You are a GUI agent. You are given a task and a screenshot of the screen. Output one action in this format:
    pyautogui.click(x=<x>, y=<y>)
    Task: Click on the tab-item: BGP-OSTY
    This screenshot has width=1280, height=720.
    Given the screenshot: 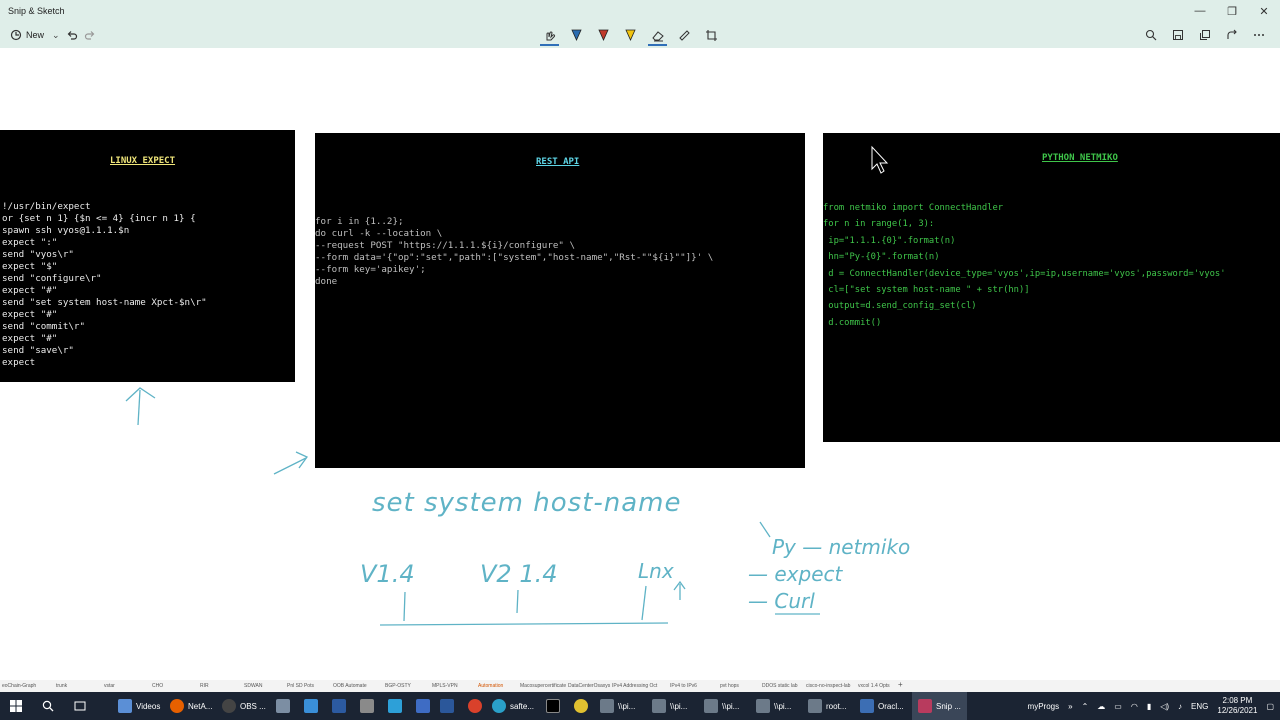 What is the action you would take?
    pyautogui.click(x=398, y=686)
    